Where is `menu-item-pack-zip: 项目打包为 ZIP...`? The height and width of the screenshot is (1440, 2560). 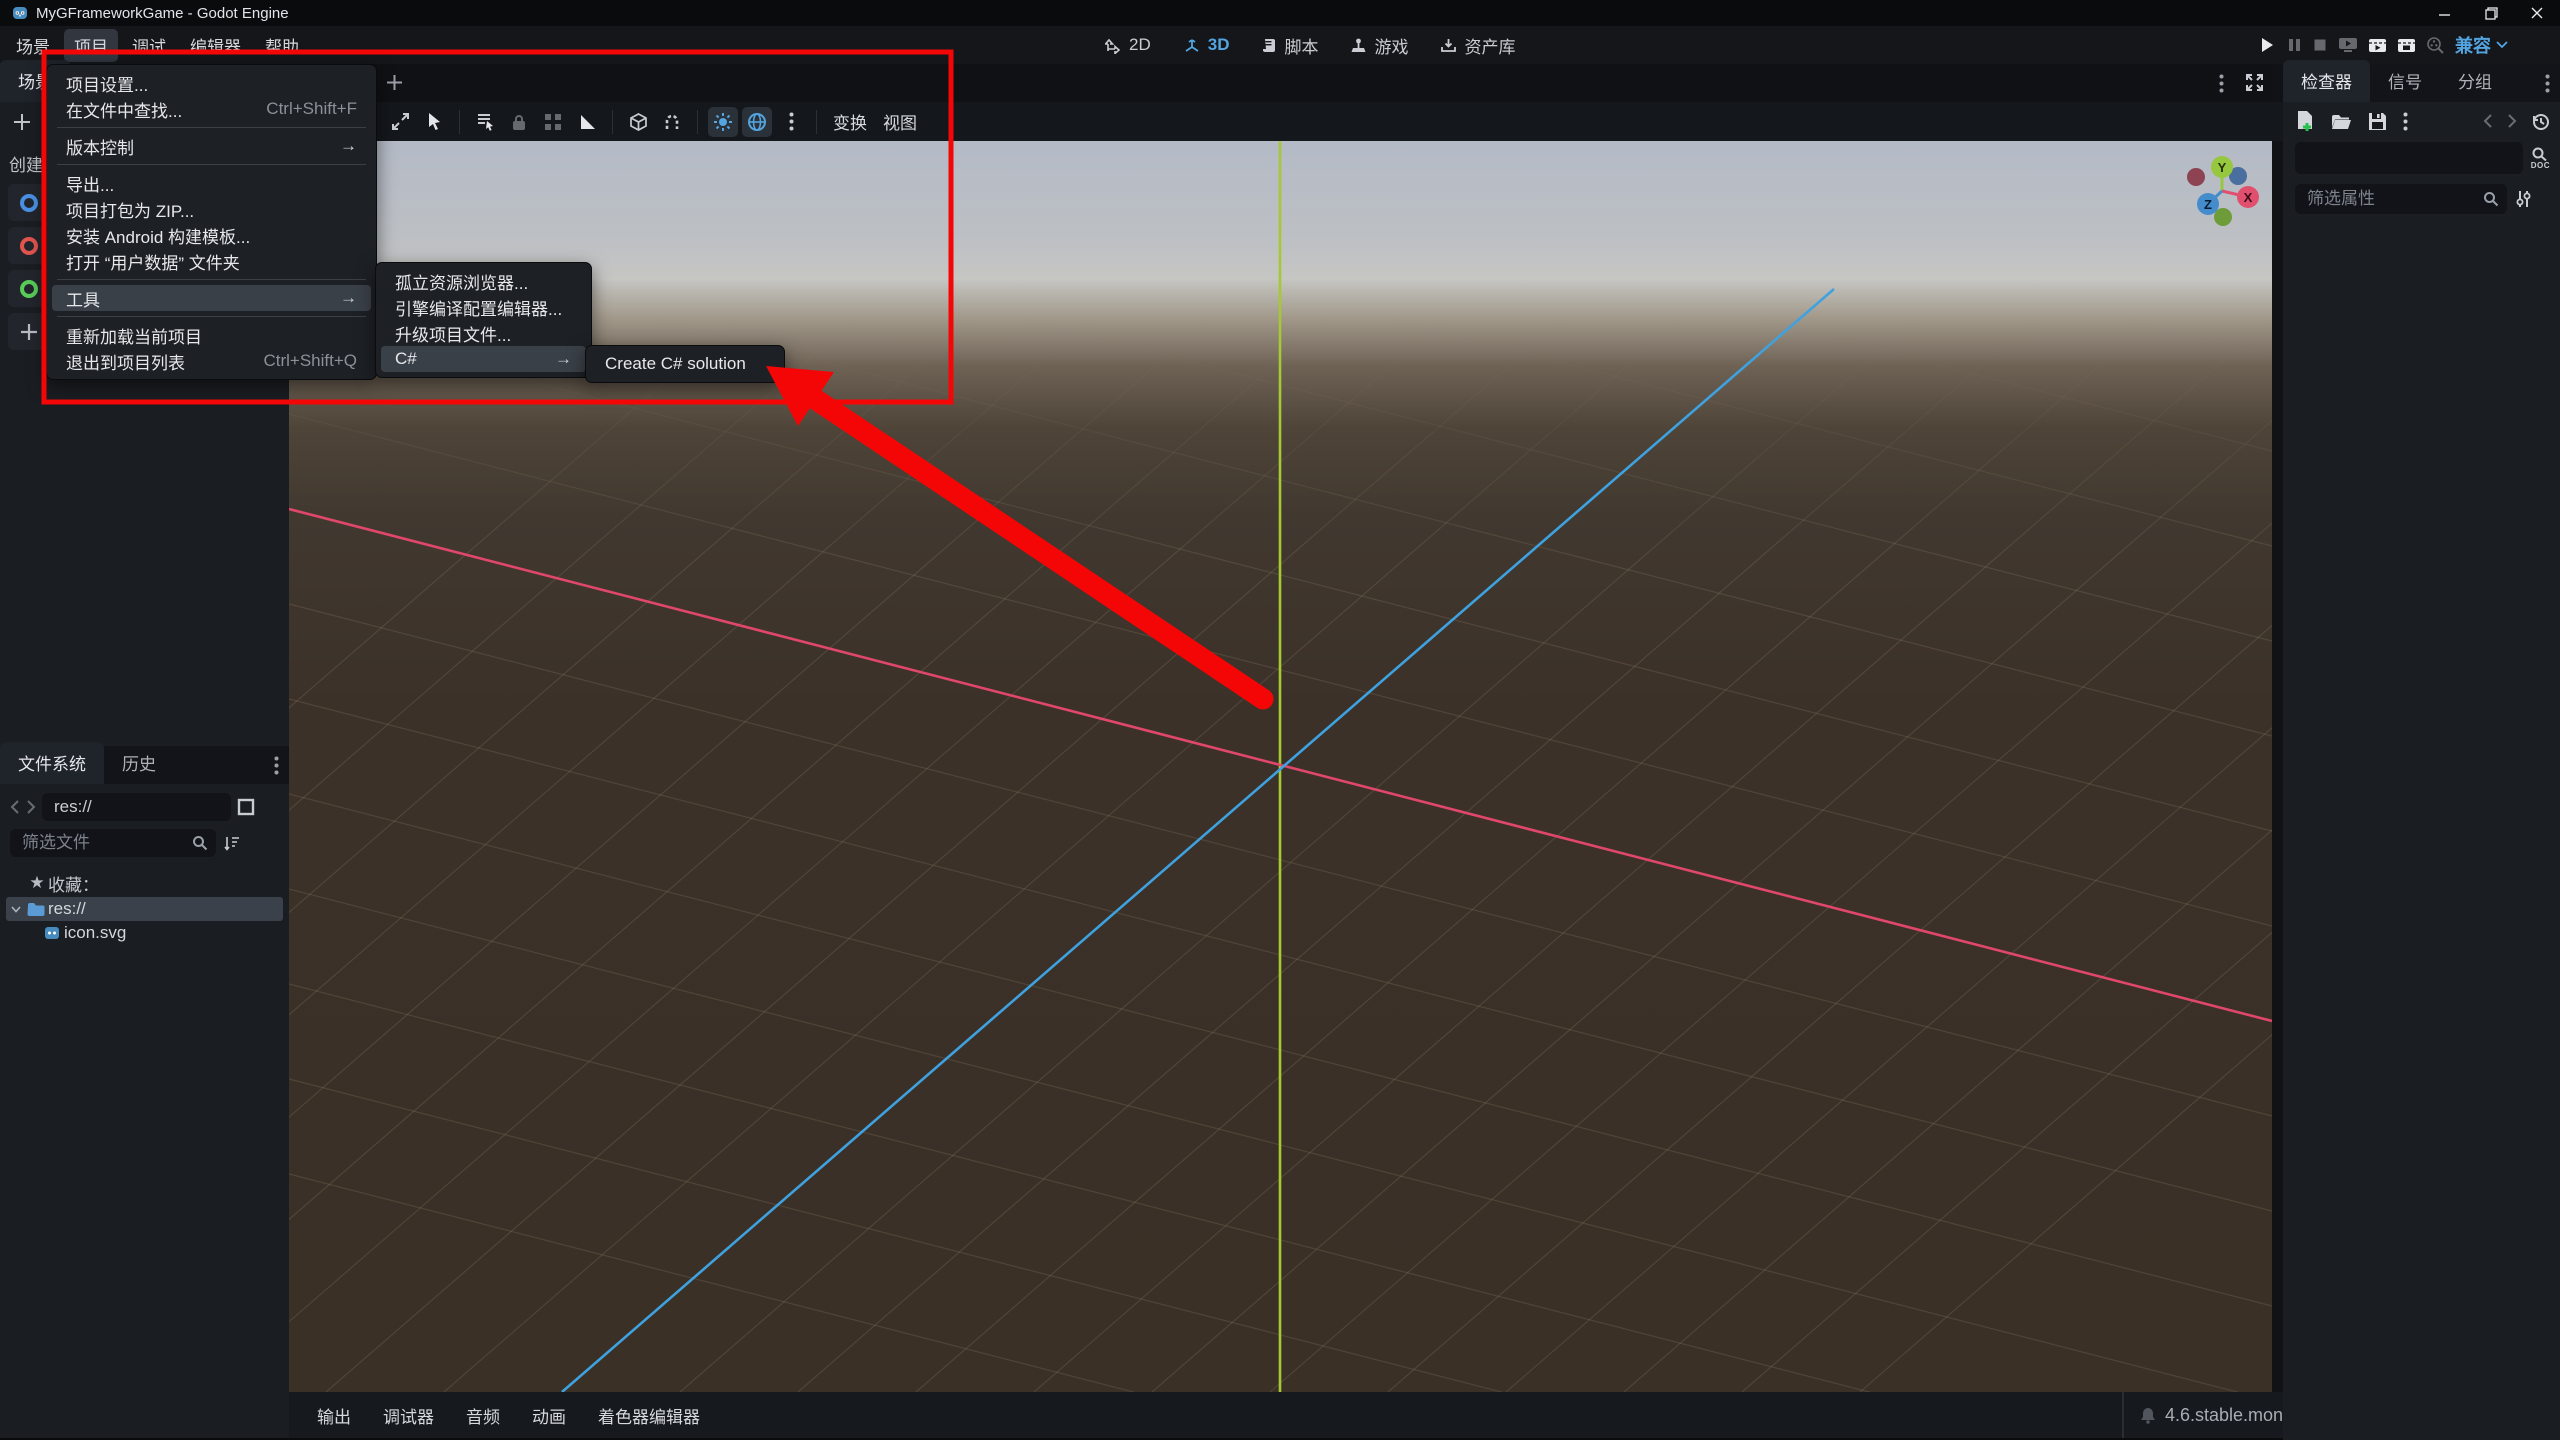
menu-item-pack-zip: 项目打包为 ZIP... is located at coordinates (211, 209).